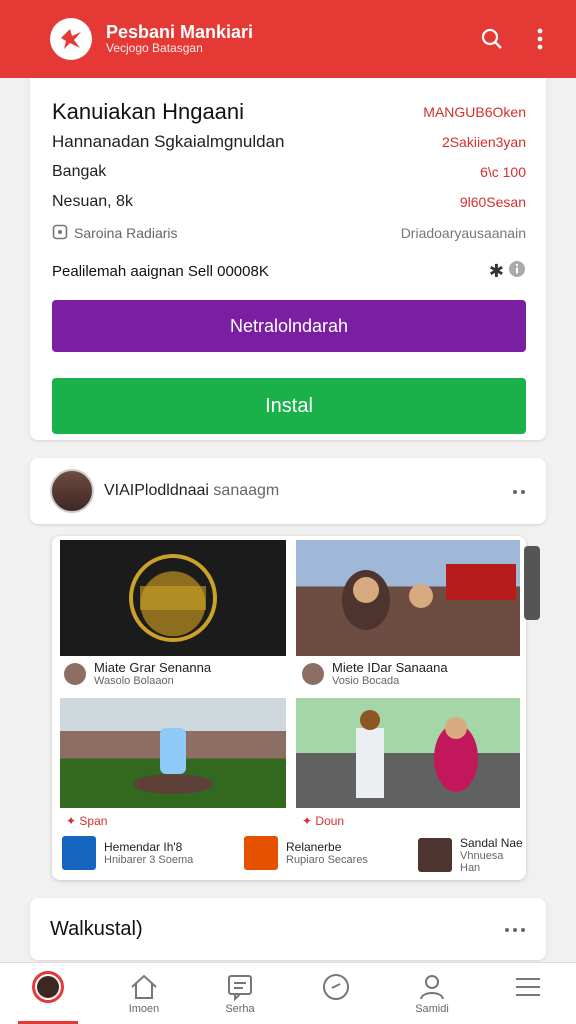 This screenshot has width=576, height=1024. Describe the element at coordinates (496, 270) in the screenshot. I see `asterisk-icon: ✱` at that location.